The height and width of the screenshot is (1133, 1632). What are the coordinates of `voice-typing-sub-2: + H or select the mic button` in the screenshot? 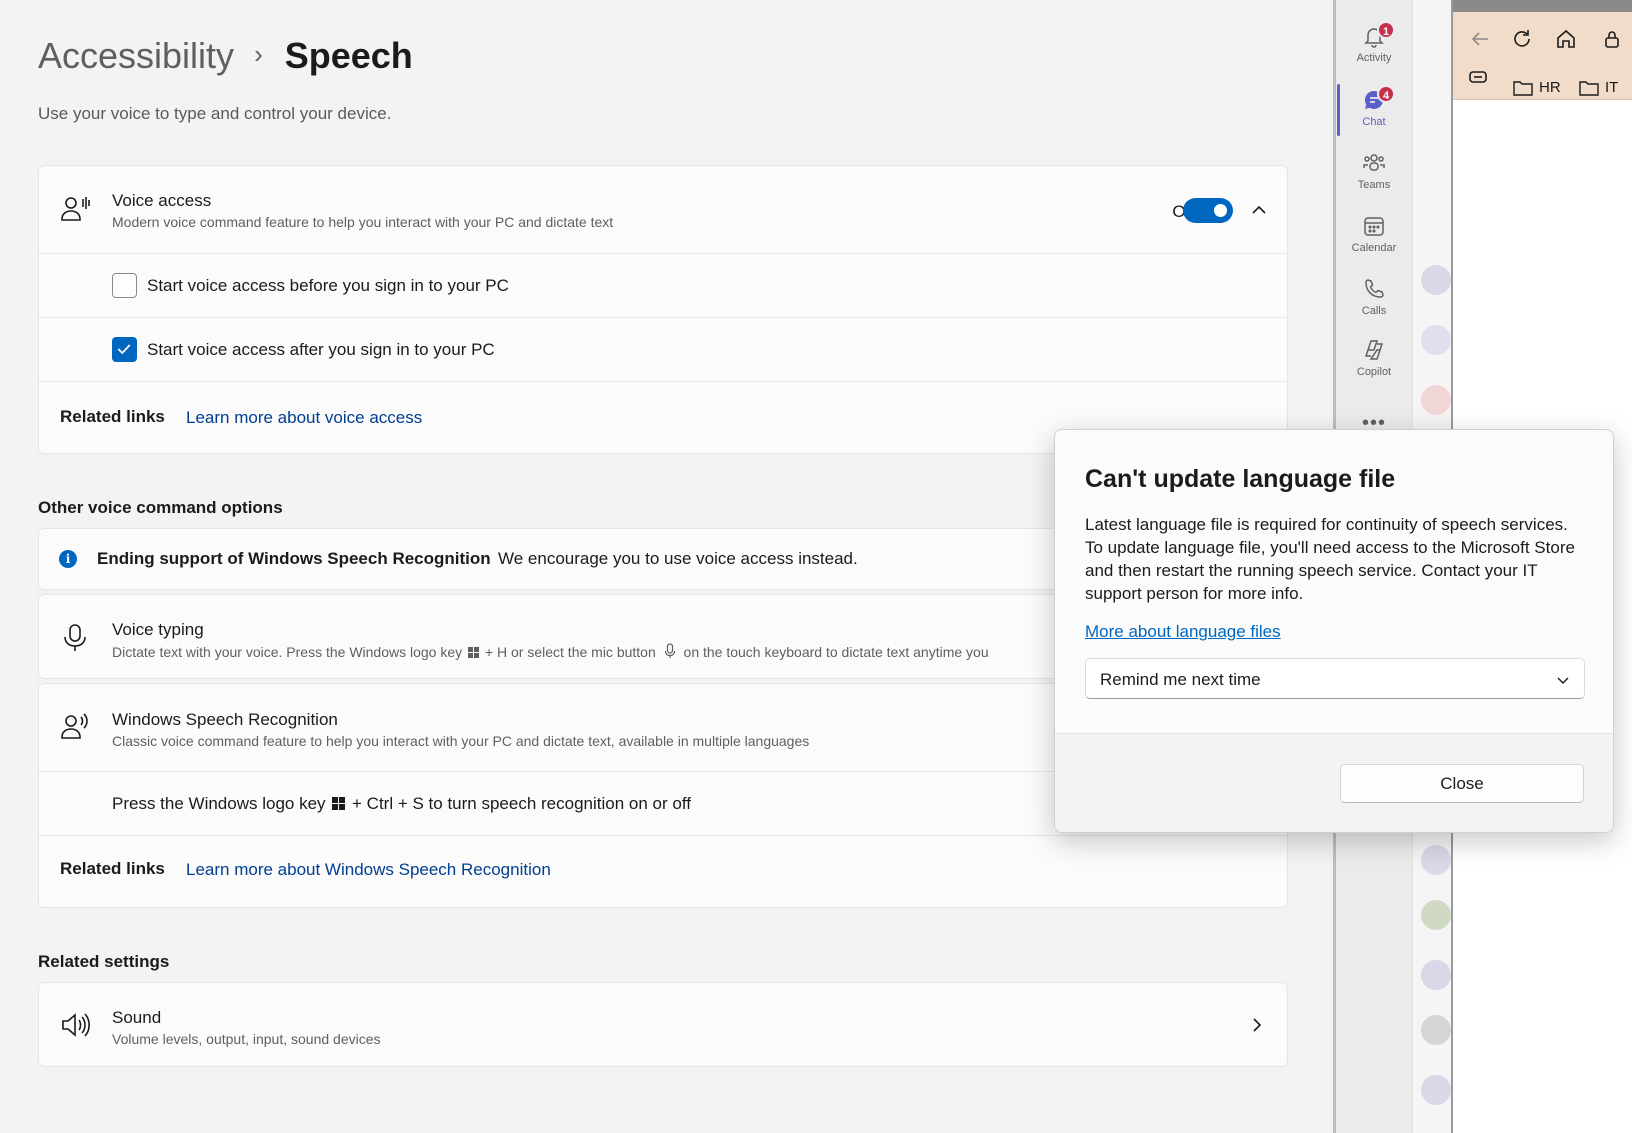 It's located at (570, 652).